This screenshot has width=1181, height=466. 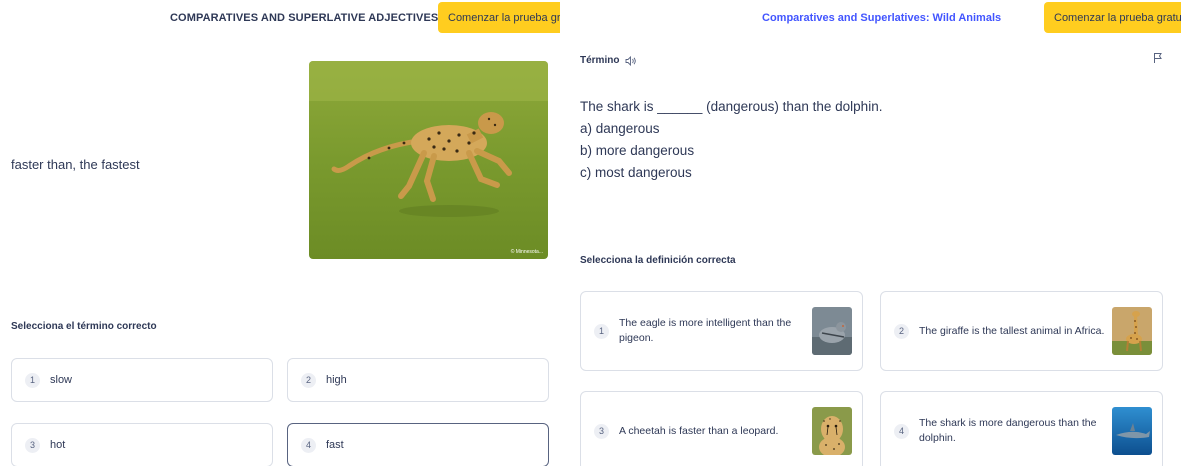 I want to click on option-label: hot, so click(x=58, y=445).